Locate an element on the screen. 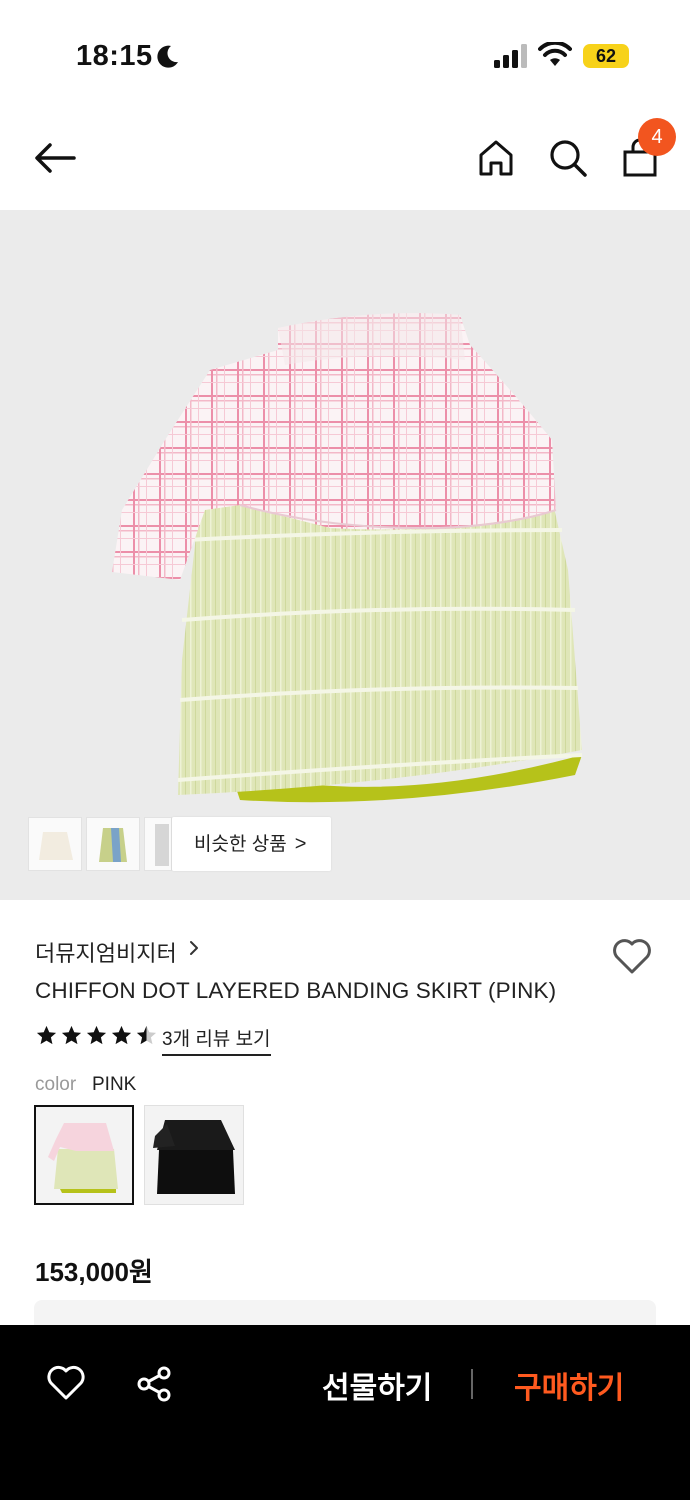 The width and height of the screenshot is (690, 1500). divider is located at coordinates (472, 1384).